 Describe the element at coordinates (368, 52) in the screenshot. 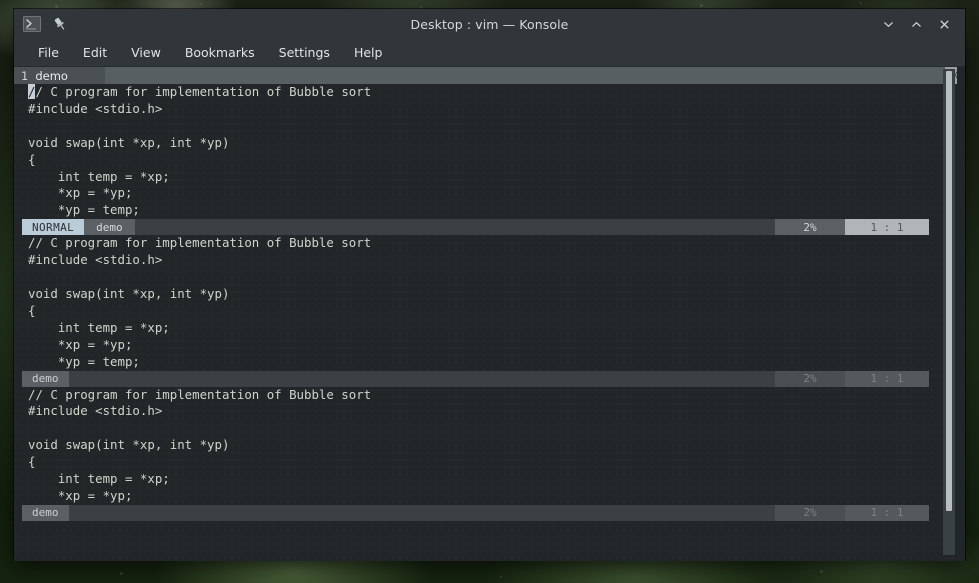

I see `menu-item-help: Help` at that location.